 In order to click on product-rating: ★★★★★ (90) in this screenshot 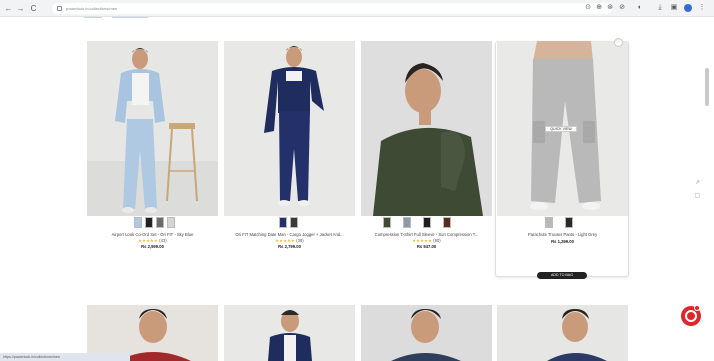, I will do `click(426, 240)`.